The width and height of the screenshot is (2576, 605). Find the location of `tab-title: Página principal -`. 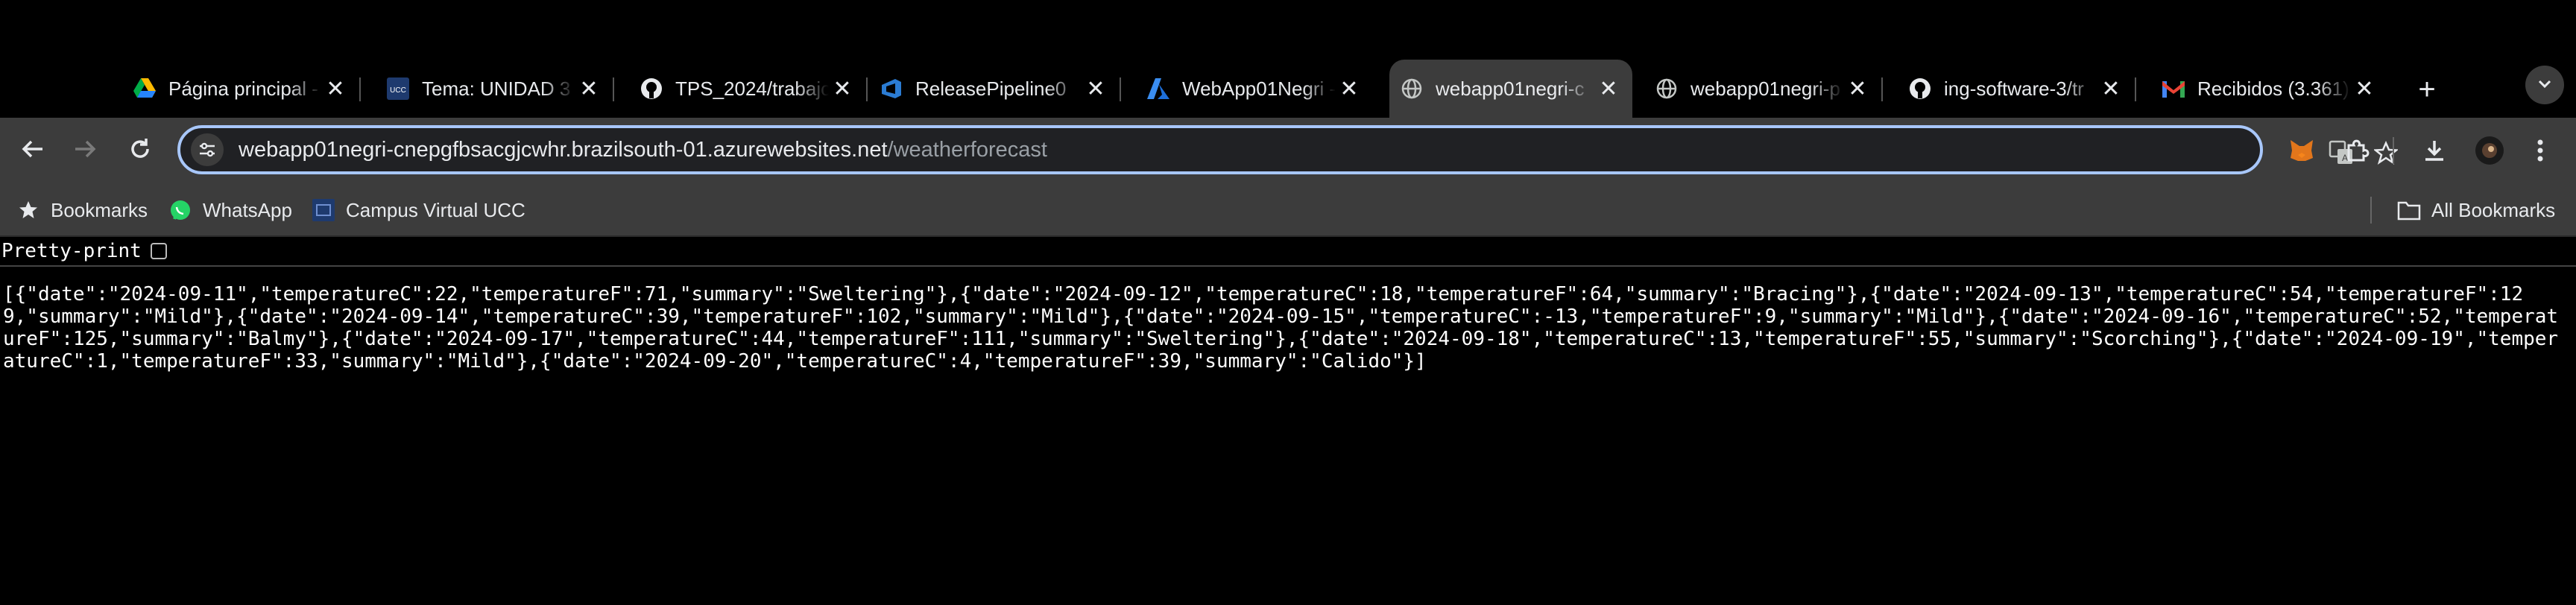

tab-title: Página principal - is located at coordinates (243, 88).